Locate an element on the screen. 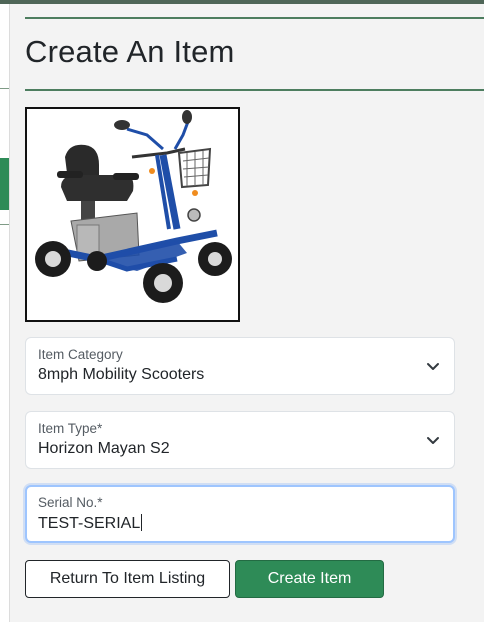 This screenshot has height=622, width=484. panel-border is located at coordinates (9, 313).